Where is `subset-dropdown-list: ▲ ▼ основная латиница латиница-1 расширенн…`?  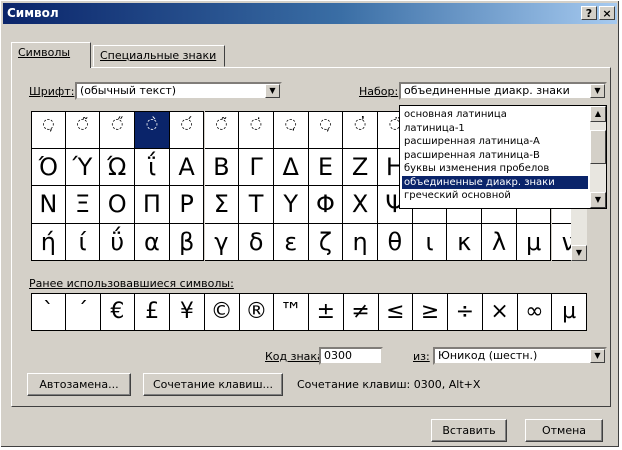
subset-dropdown-list: ▲ ▼ основная латиница латиница-1 расширенн… is located at coordinates (503, 157).